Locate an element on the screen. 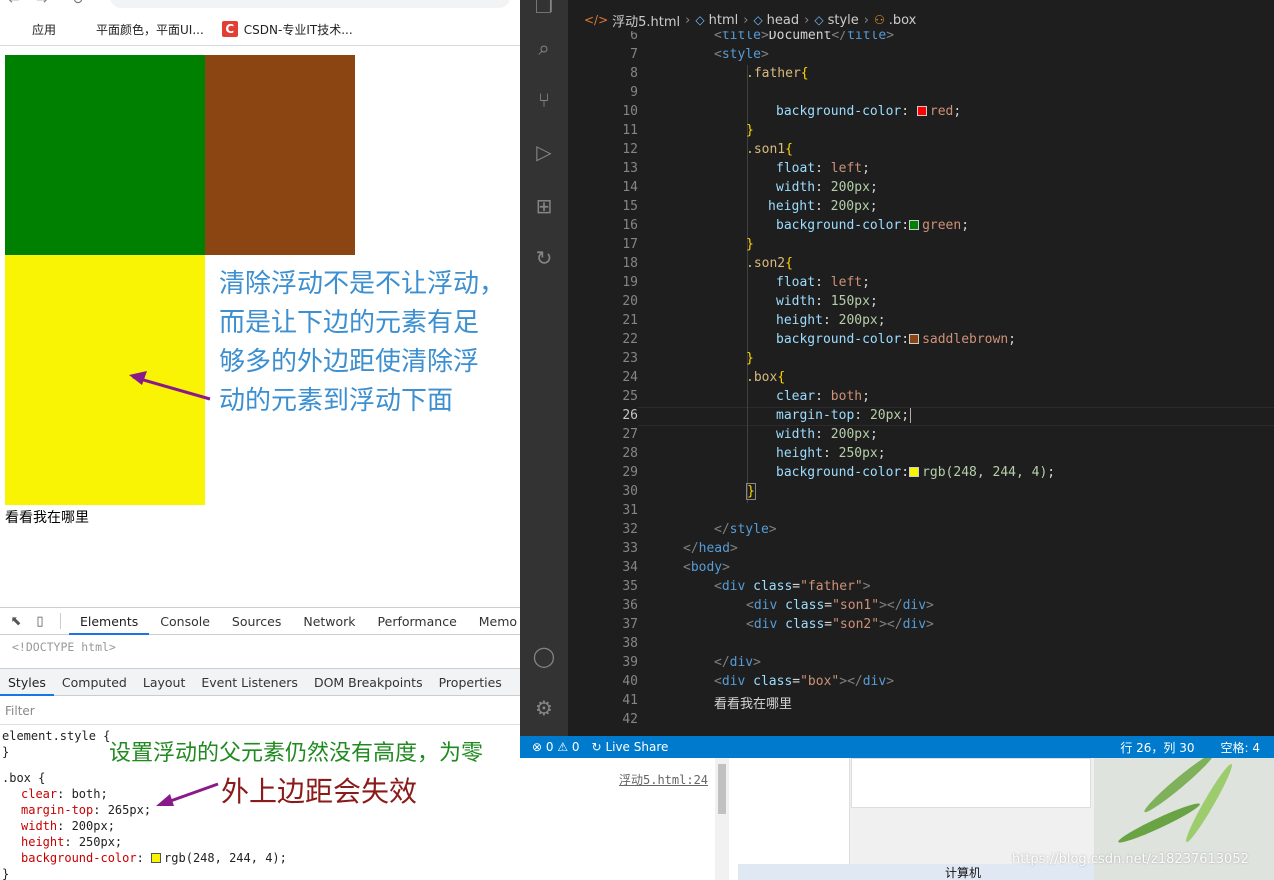 The image size is (1274, 880). line-number: 25 is located at coordinates (630, 396).